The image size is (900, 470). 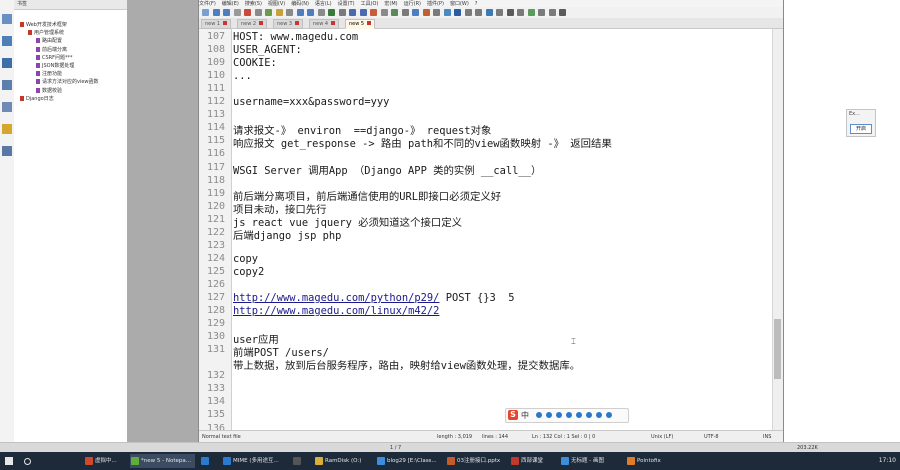 I want to click on taskbar-item: 无标题 - 画图, so click(x=590, y=461).